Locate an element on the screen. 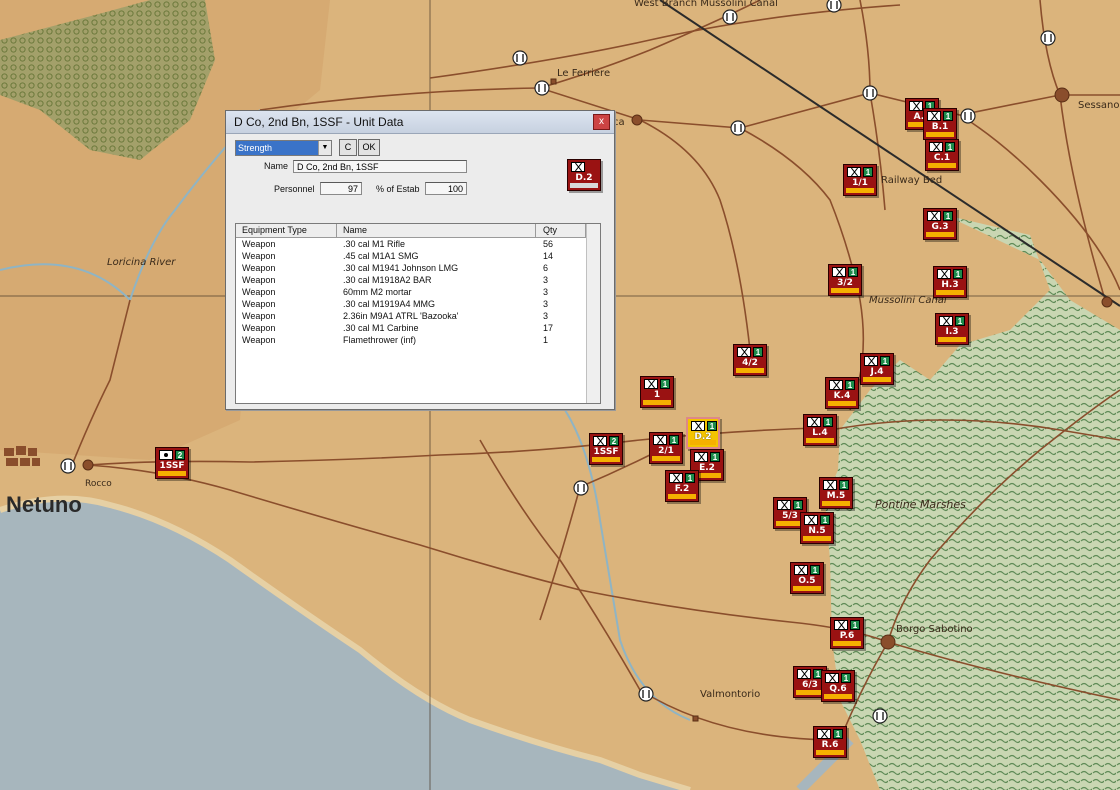 The image size is (1120, 790). cell-qty: 17 is located at coordinates (548, 328).